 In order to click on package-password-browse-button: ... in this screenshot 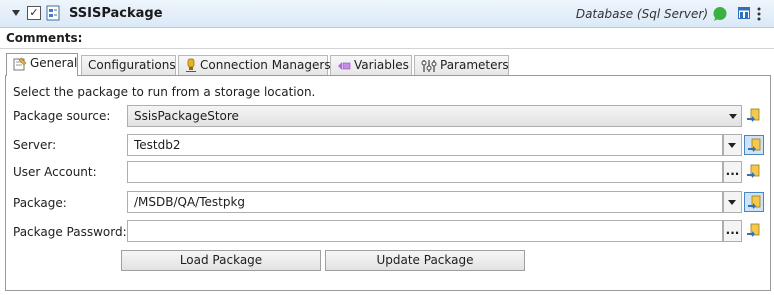, I will do `click(732, 231)`.